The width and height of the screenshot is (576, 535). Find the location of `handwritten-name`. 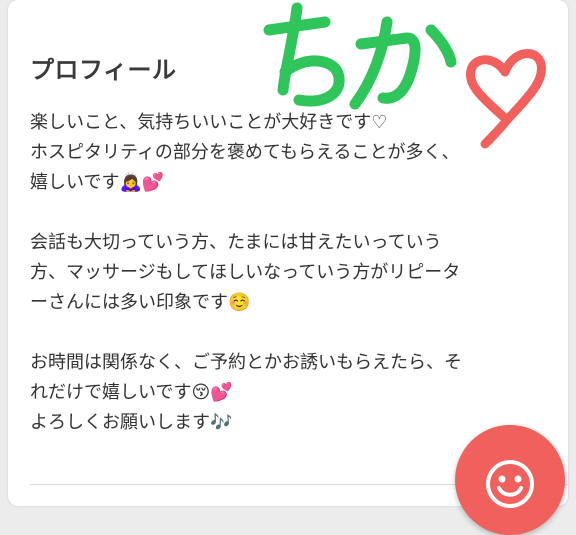

handwritten-name is located at coordinates (405, 75).